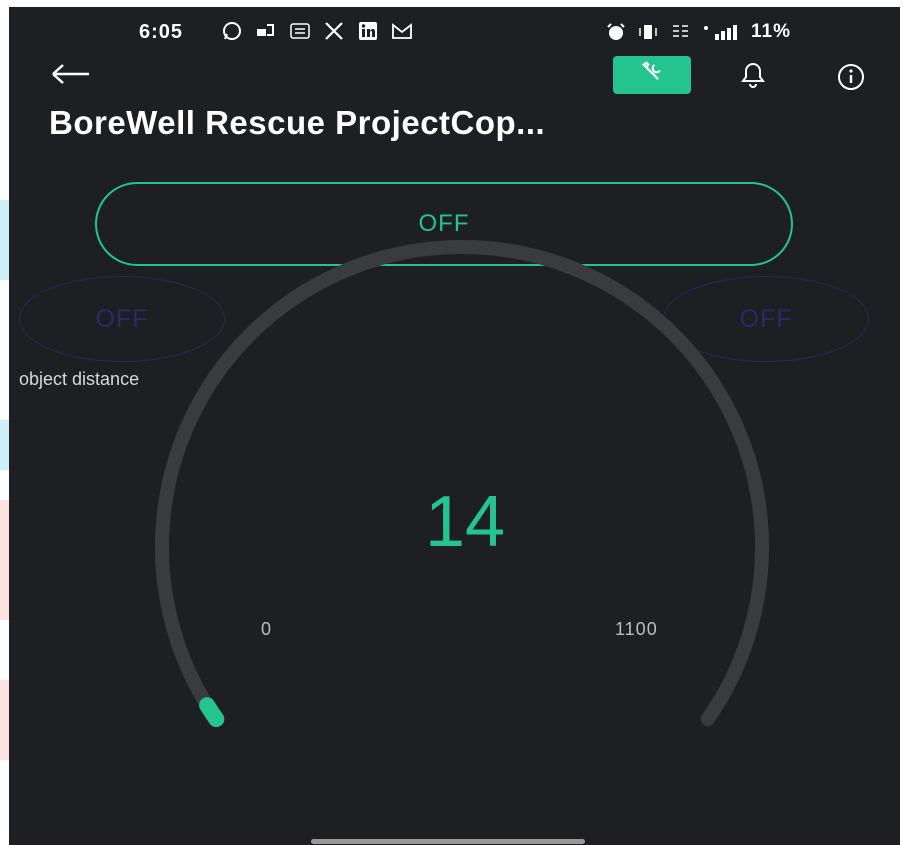 This screenshot has height=845, width=906. Describe the element at coordinates (636, 629) in the screenshot. I see `gauge-max-label: 1100` at that location.